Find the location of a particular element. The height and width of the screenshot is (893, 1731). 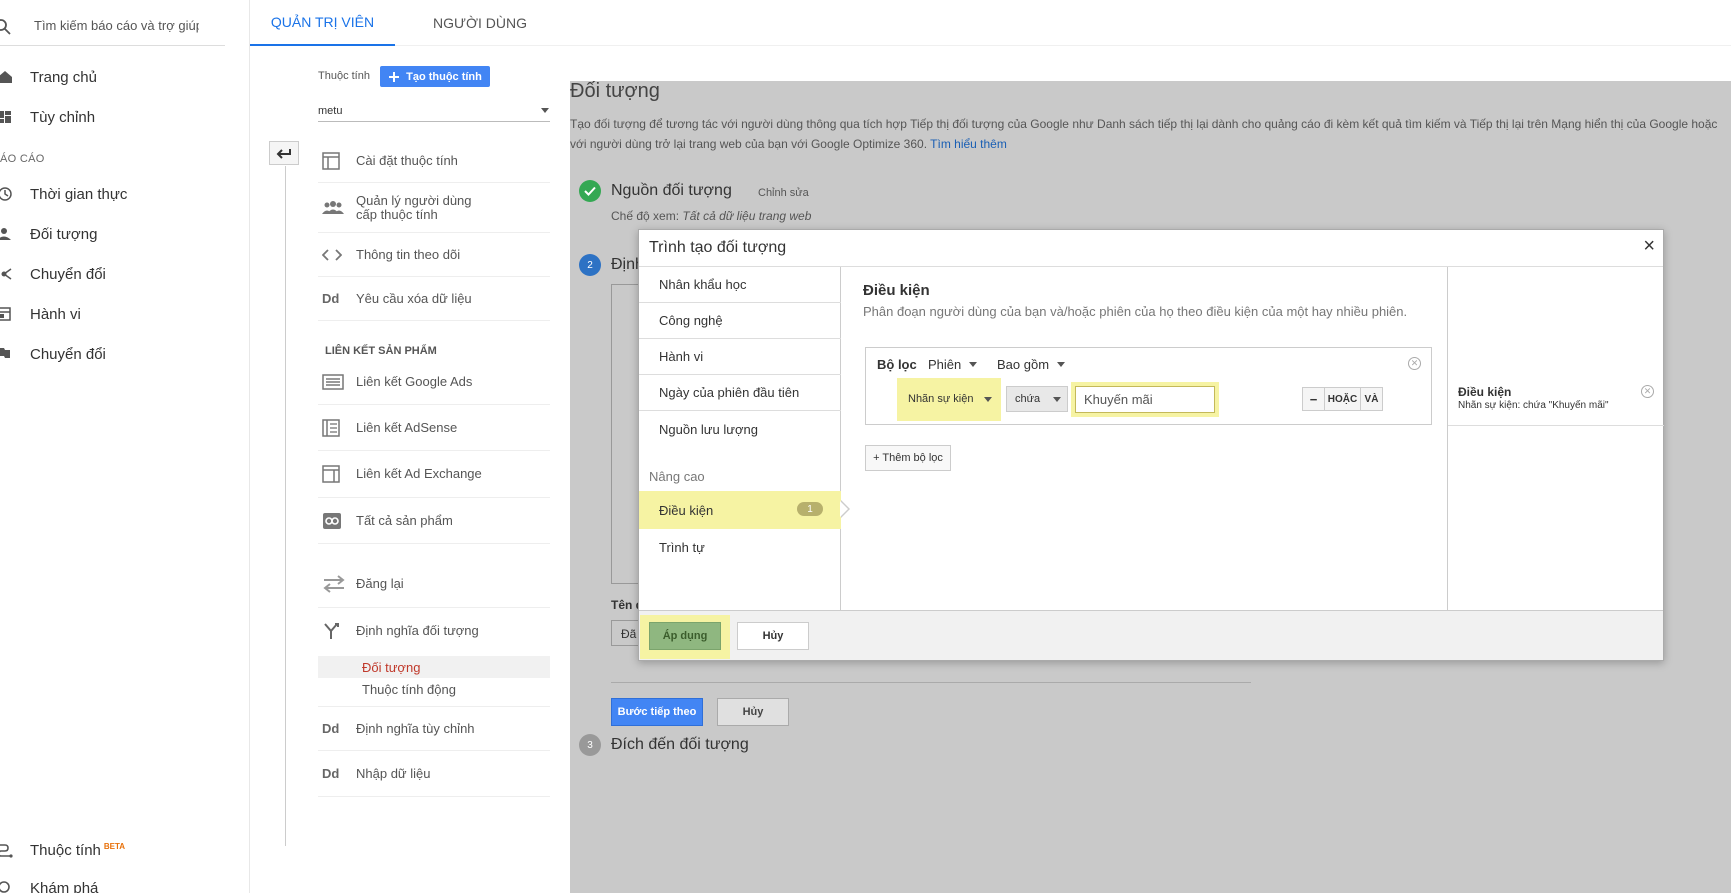

nav-sequences: Trình tự is located at coordinates (740, 547).